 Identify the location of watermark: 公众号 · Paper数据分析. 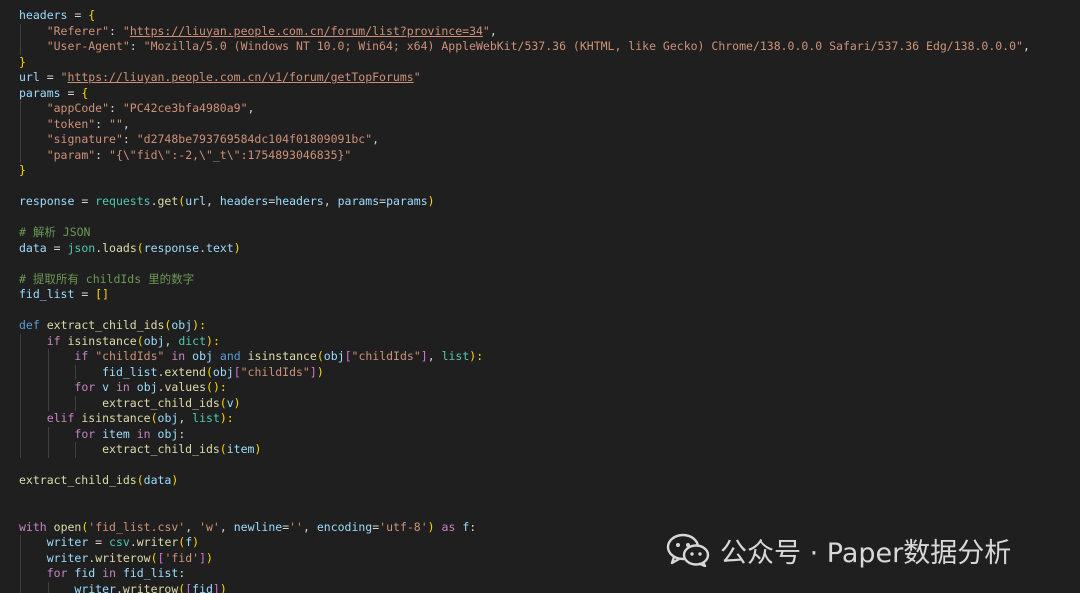
(838, 550).